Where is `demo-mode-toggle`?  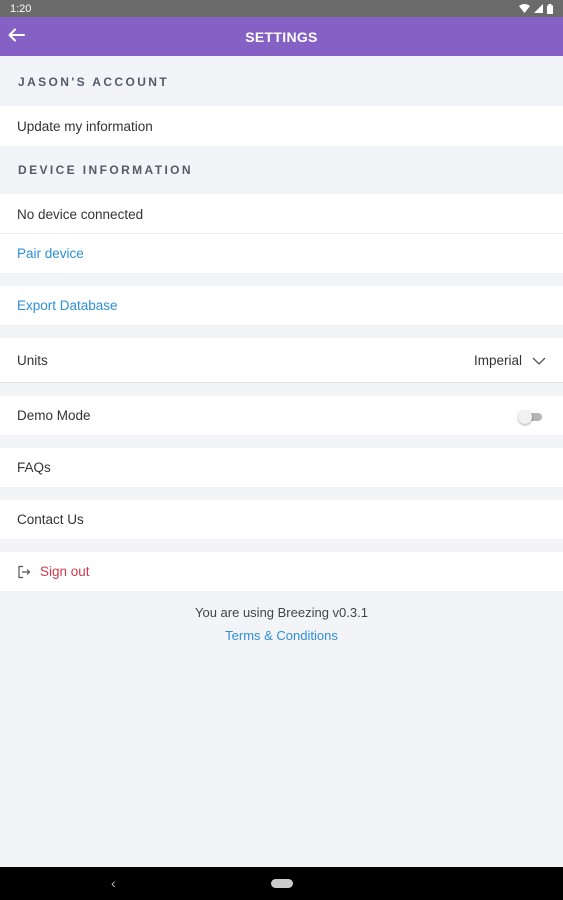
demo-mode-toggle is located at coordinates (530, 416).